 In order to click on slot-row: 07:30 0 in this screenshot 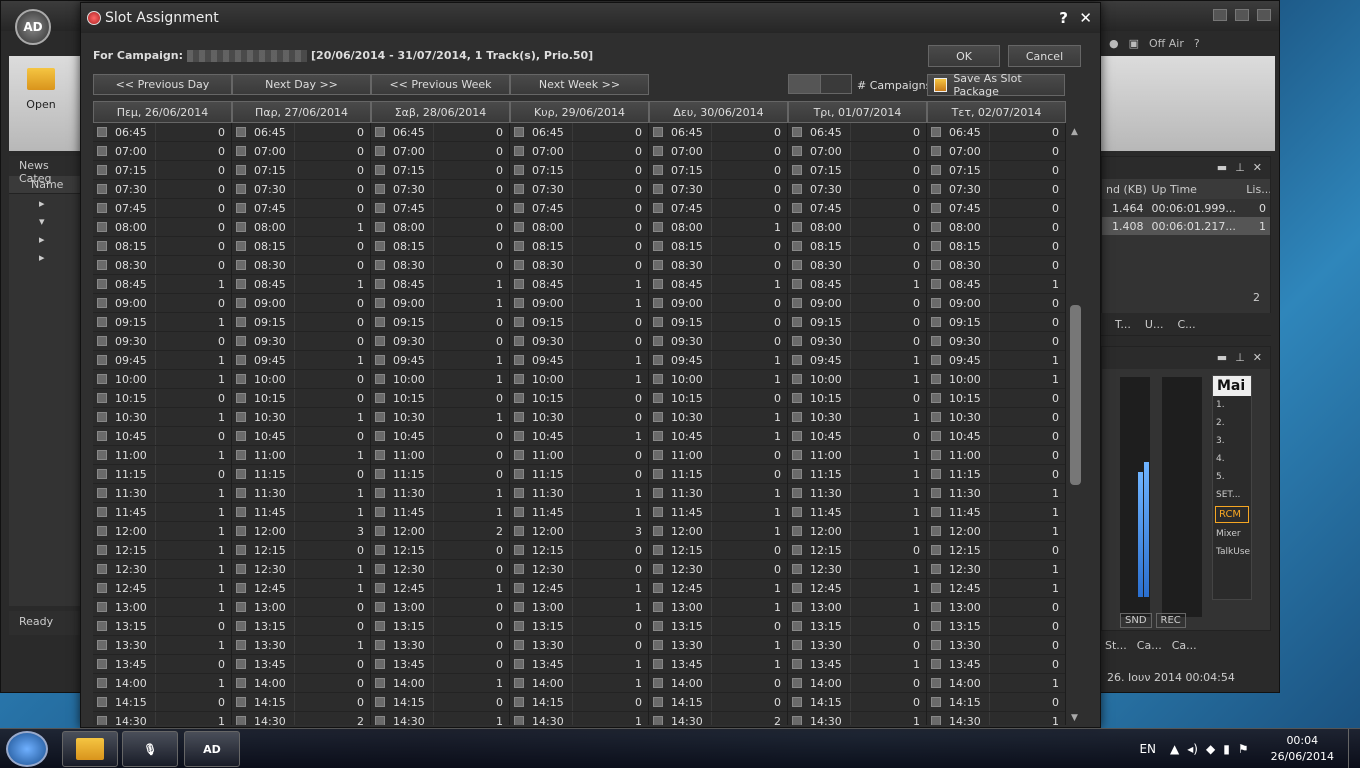, I will do `click(301, 189)`.